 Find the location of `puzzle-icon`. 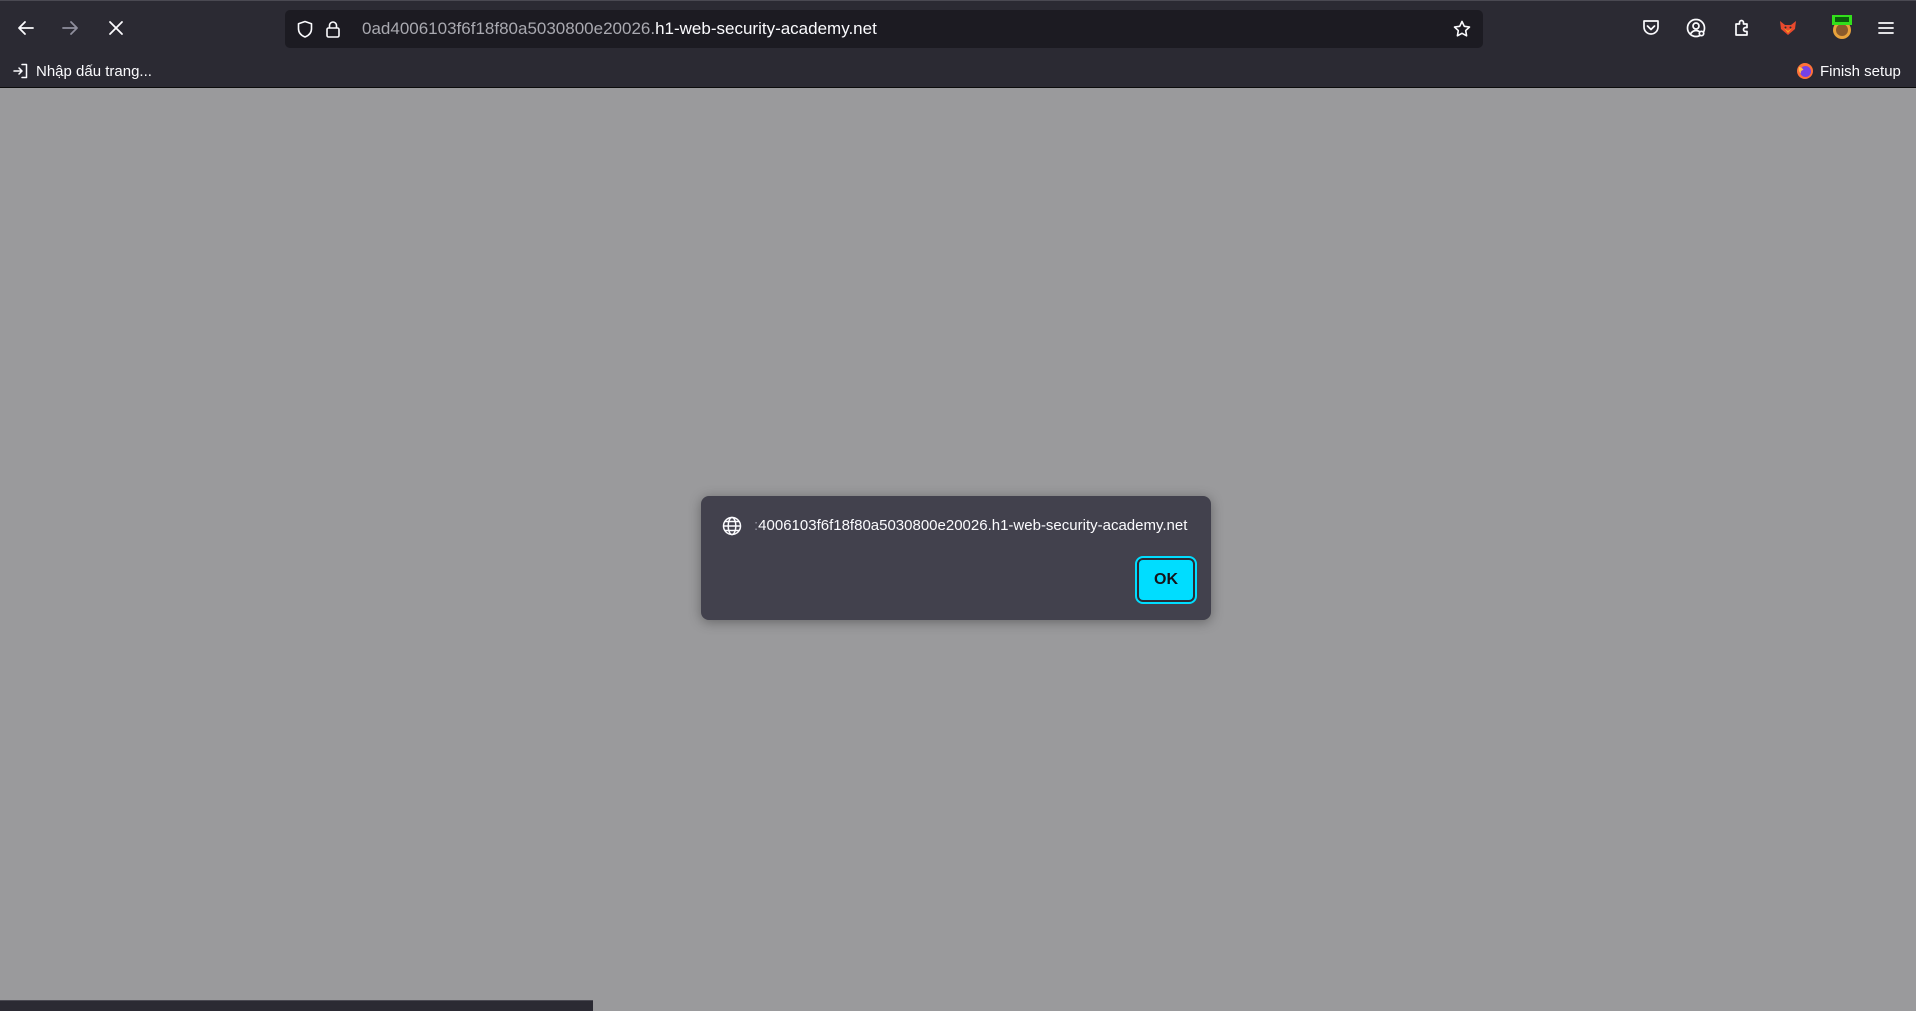

puzzle-icon is located at coordinates (1741, 27).